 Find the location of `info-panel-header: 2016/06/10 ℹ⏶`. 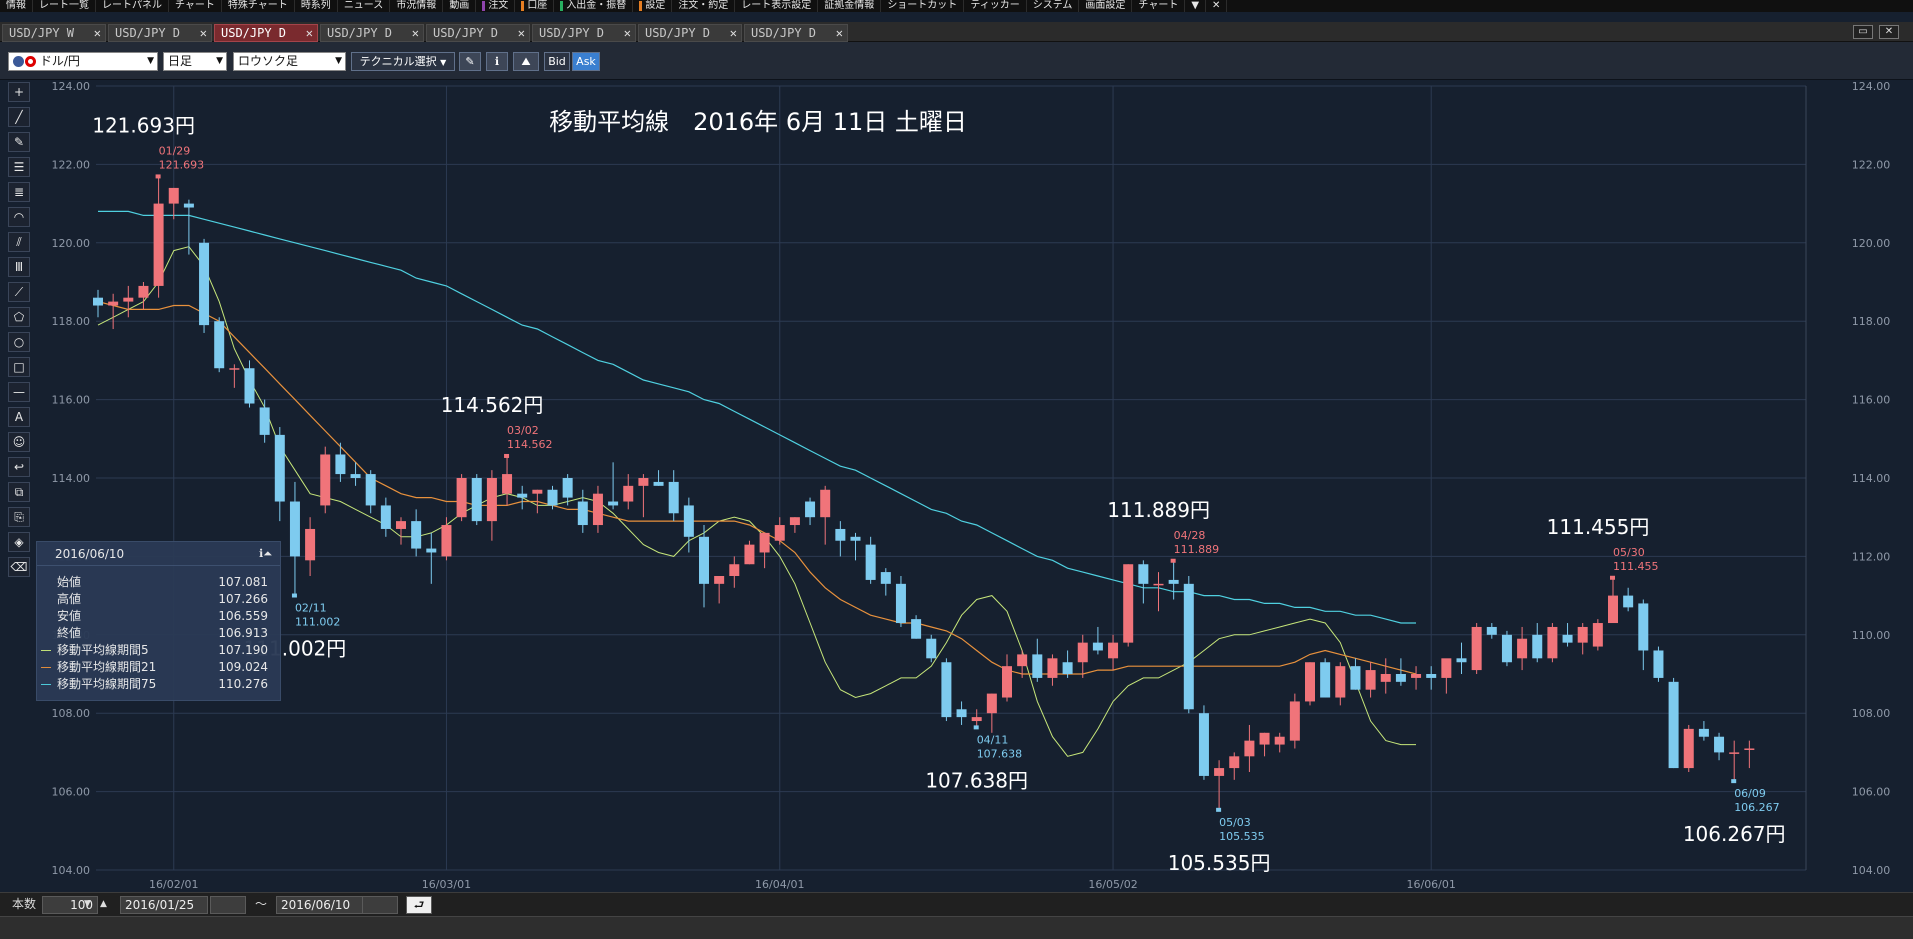

info-panel-header: 2016/06/10 ℹ⏶ is located at coordinates (158, 554).